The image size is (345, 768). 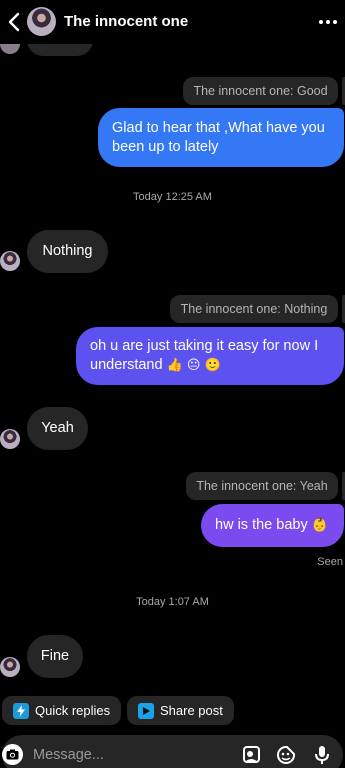 I want to click on seen-status: Seen, so click(x=330, y=562).